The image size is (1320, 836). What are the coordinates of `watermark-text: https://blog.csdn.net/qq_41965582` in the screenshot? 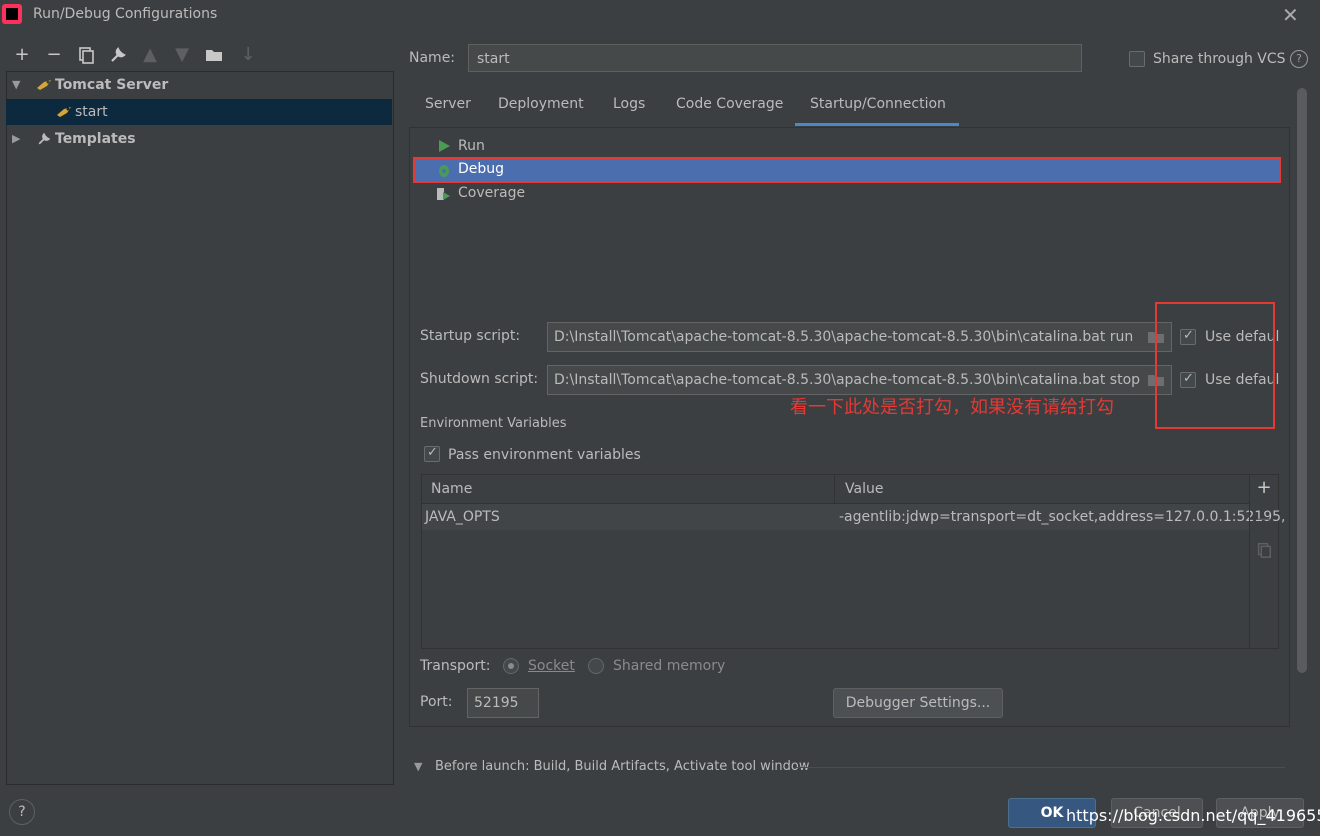 It's located at (1193, 815).